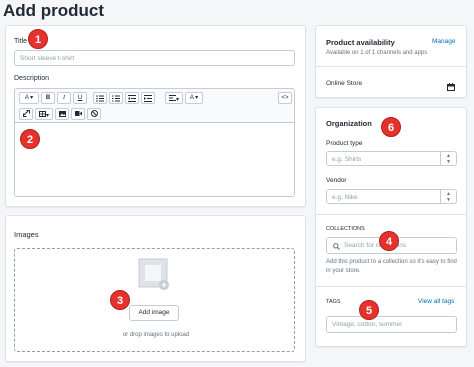 This screenshot has height=367, width=474. I want to click on calendar-icon, so click(451, 84).